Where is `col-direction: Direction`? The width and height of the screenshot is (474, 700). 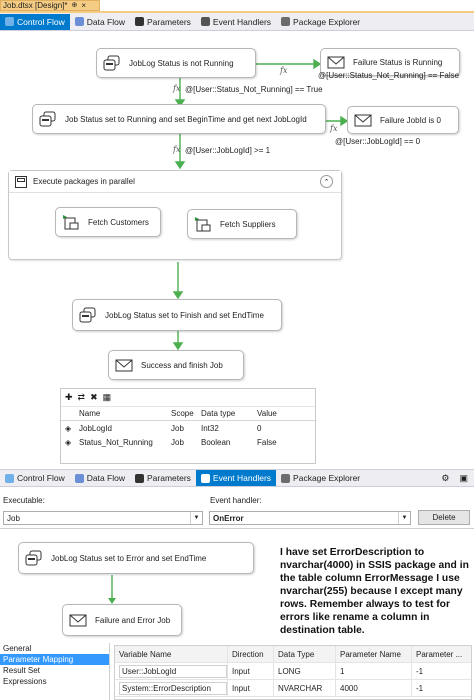
col-direction: Direction is located at coordinates (250, 654).